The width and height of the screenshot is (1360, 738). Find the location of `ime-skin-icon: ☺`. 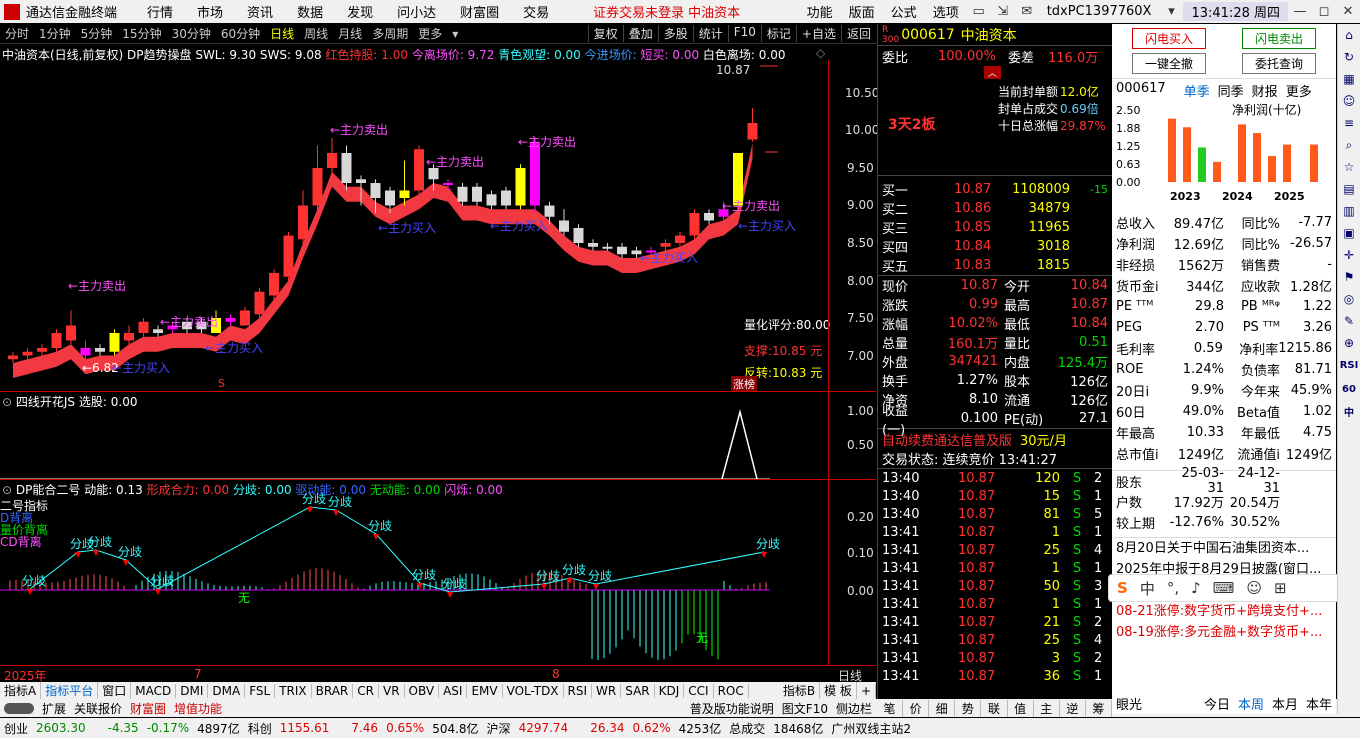

ime-skin-icon: ☺ is located at coordinates (1254, 588).